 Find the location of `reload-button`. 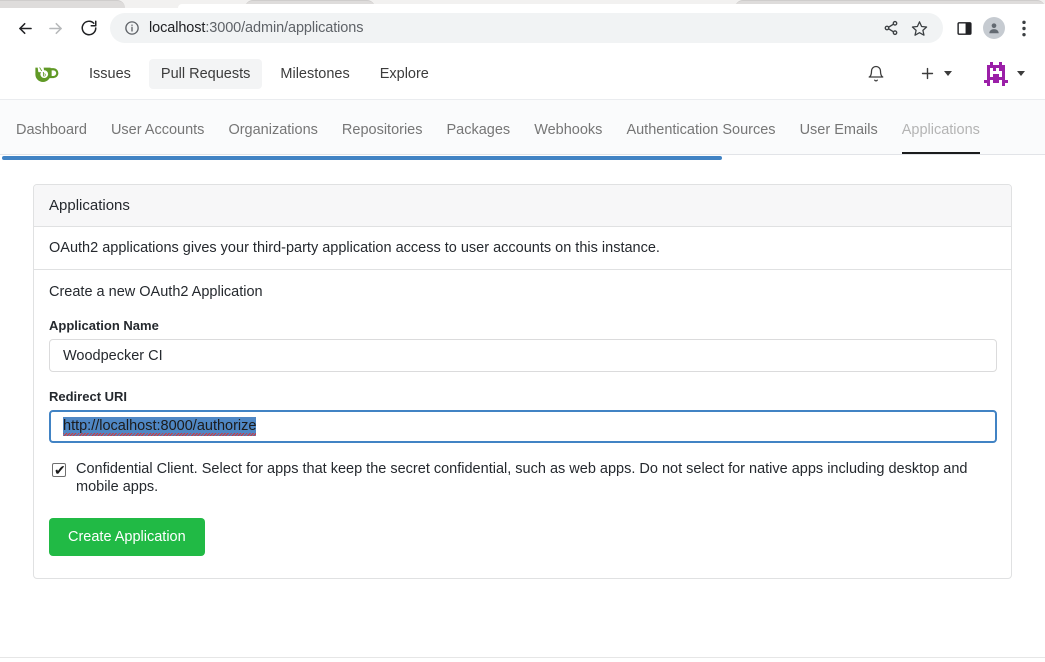

reload-button is located at coordinates (89, 28).